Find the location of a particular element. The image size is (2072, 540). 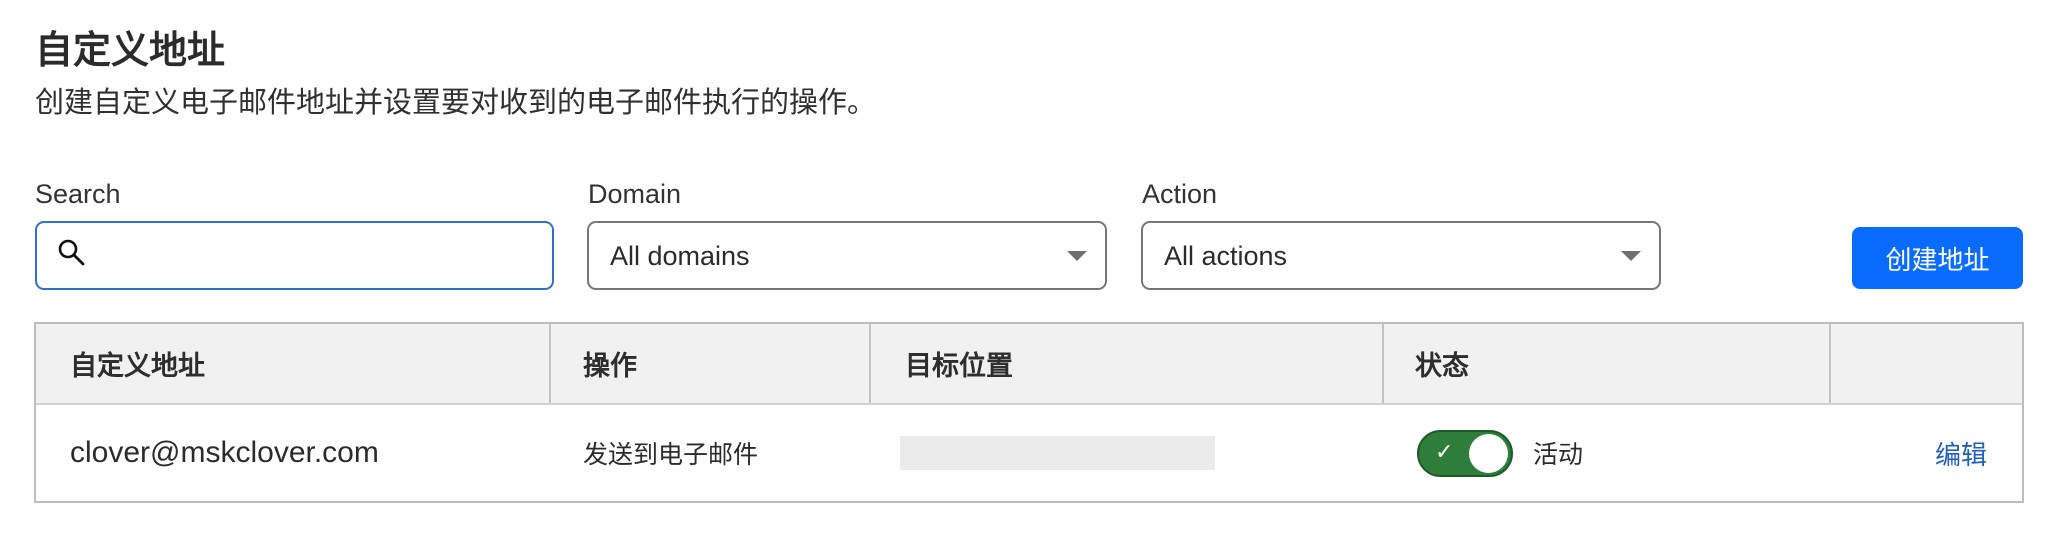

column-header-action: 操作 is located at coordinates (610, 363).